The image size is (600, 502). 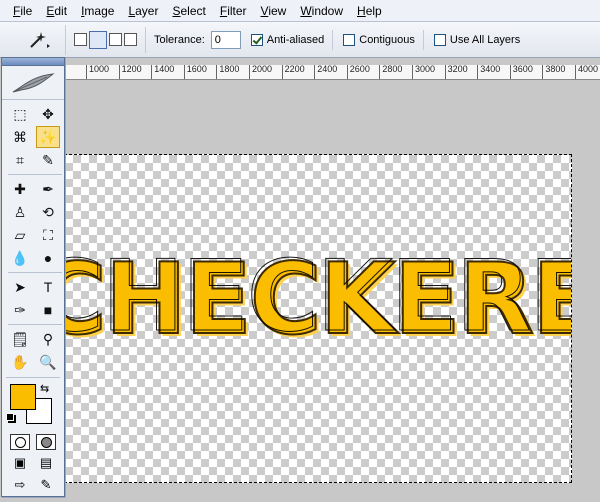 What do you see at coordinates (20, 212) in the screenshot?
I see `clone-stamp-icon: ♙` at bounding box center [20, 212].